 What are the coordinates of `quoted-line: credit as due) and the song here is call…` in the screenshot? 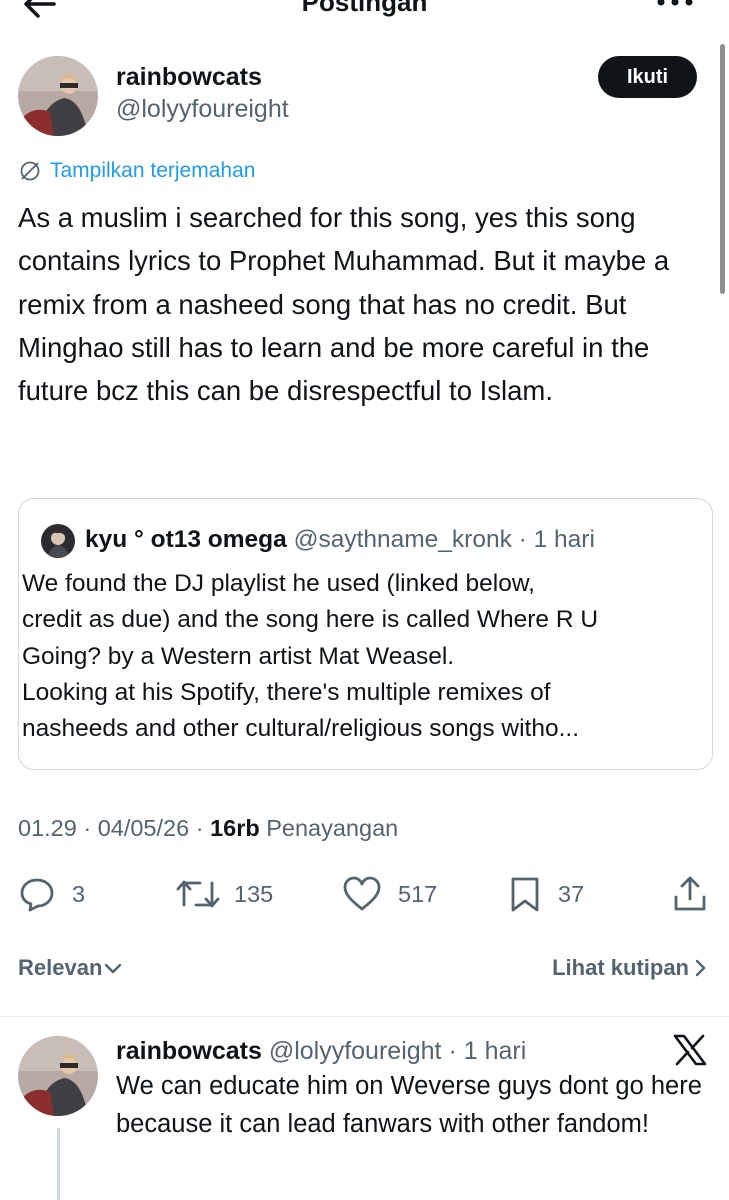 It's located at (310, 620).